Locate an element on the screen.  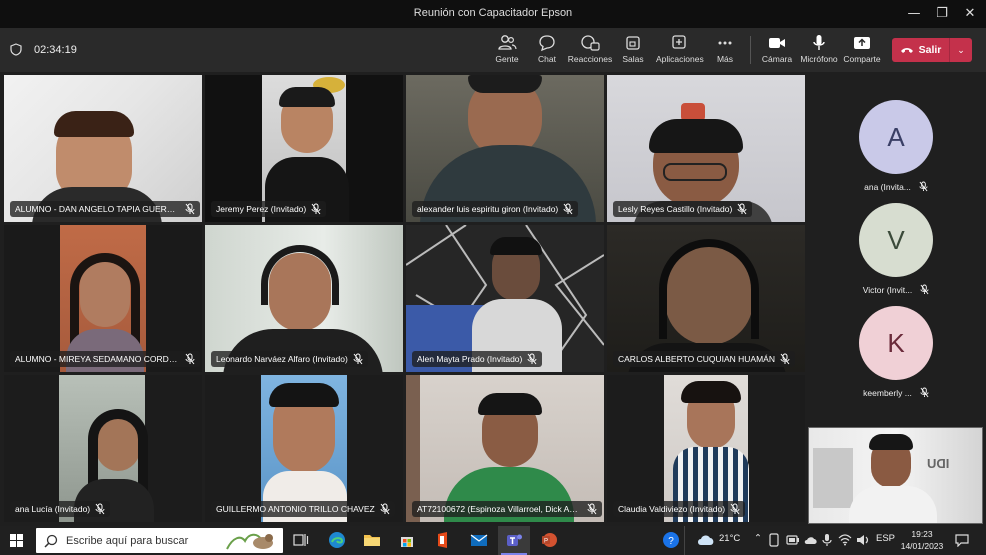
shield-icon is located at coordinates (16, 49).